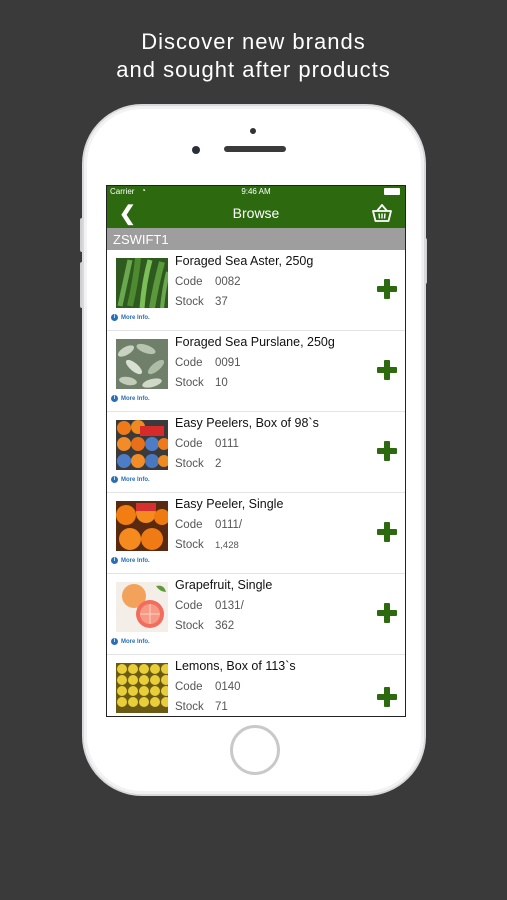 This screenshot has width=507, height=900. I want to click on section-header: ZSWIFT1, so click(256, 239).